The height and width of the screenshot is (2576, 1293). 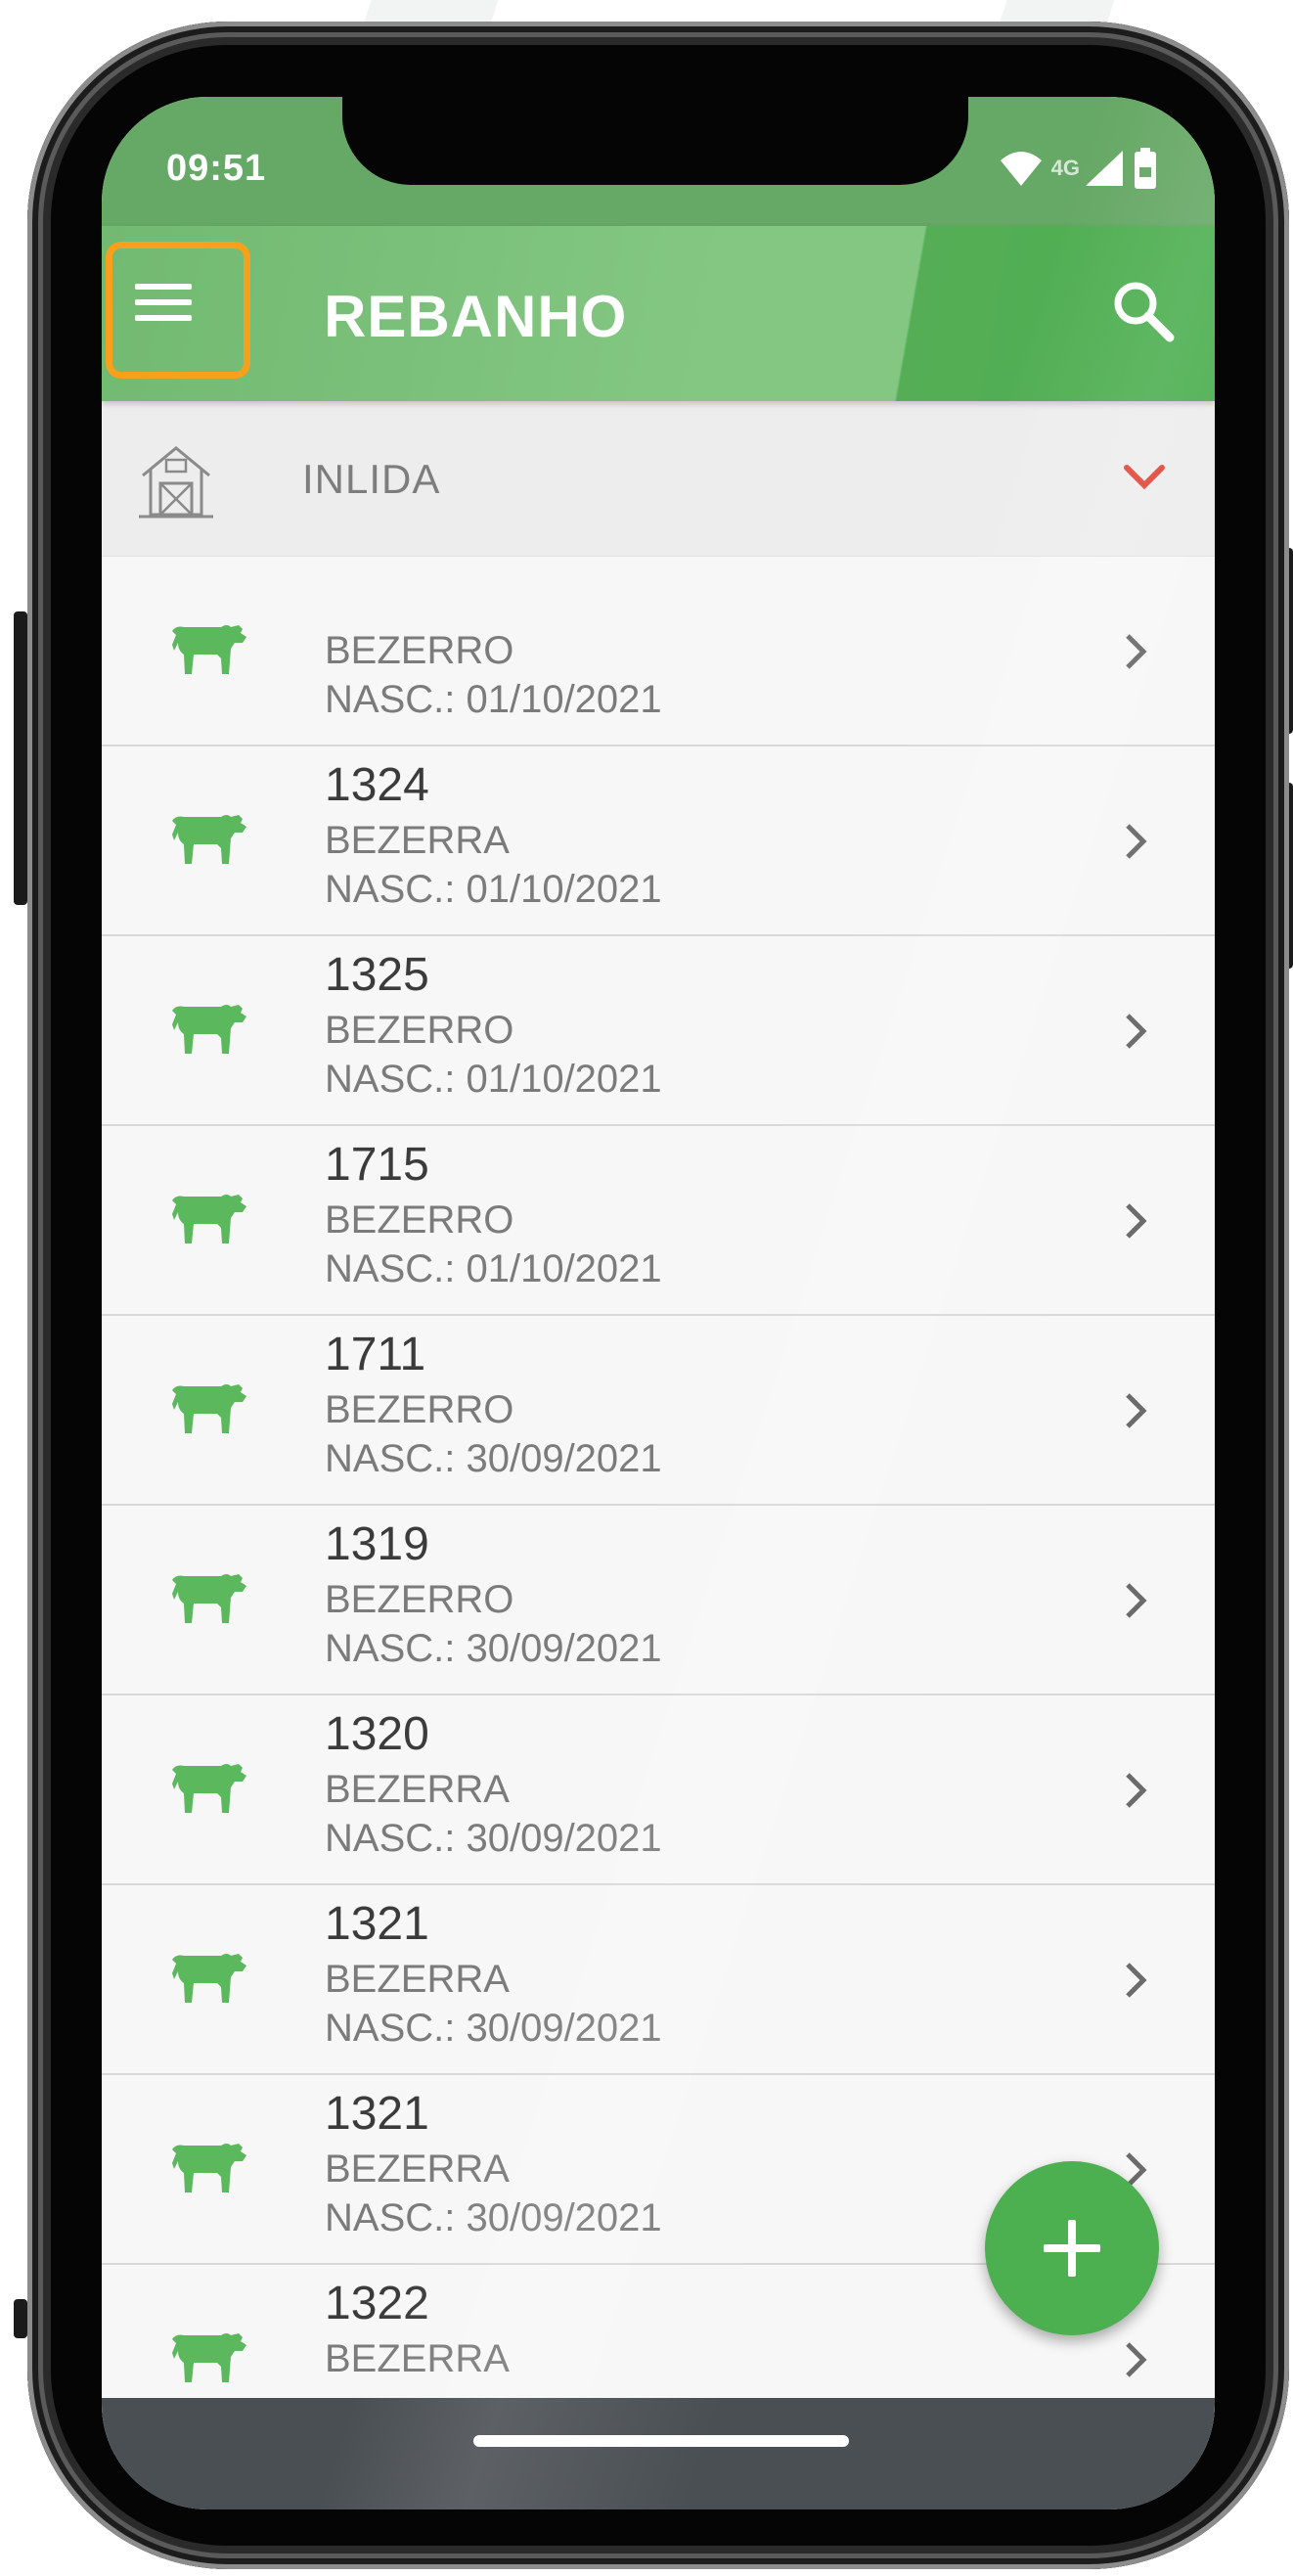 I want to click on phone-notch, so click(x=655, y=141).